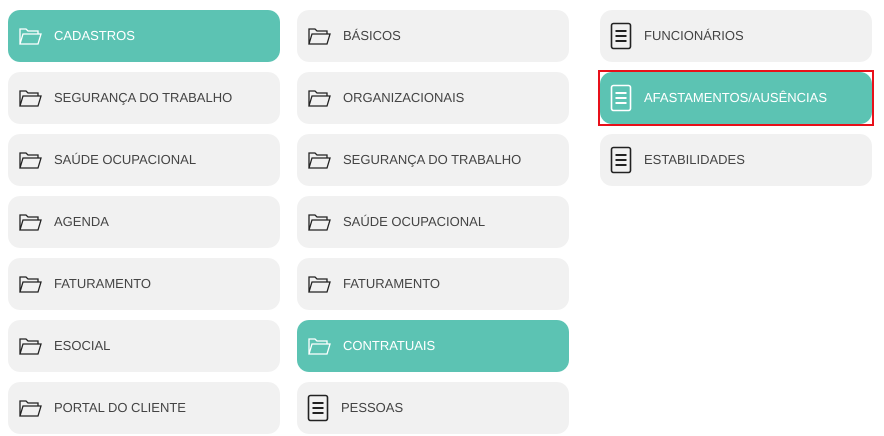 This screenshot has height=436, width=884. Describe the element at coordinates (144, 222) in the screenshot. I see `menu-item: AGENDA` at that location.